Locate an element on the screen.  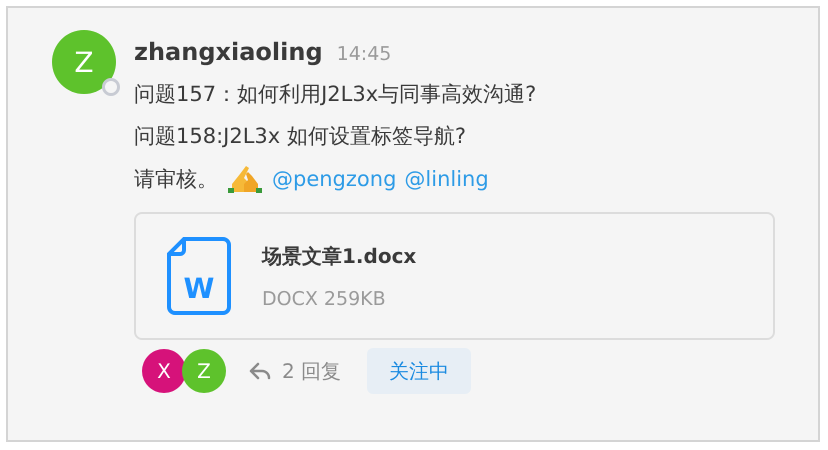
author-name: zhangxiaoling is located at coordinates (228, 52).